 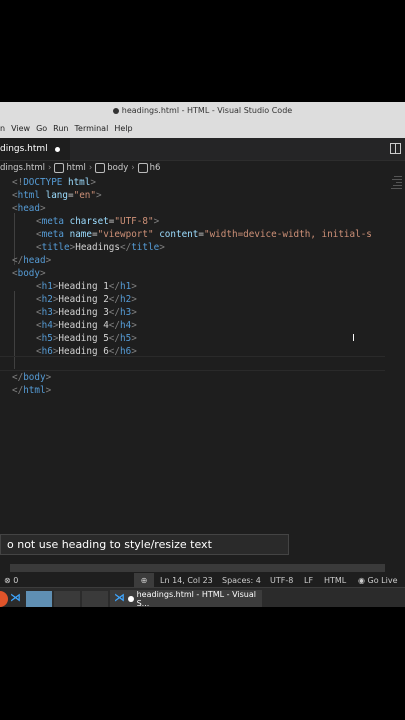 I want to click on error-icon: ⊗, so click(x=7, y=580).